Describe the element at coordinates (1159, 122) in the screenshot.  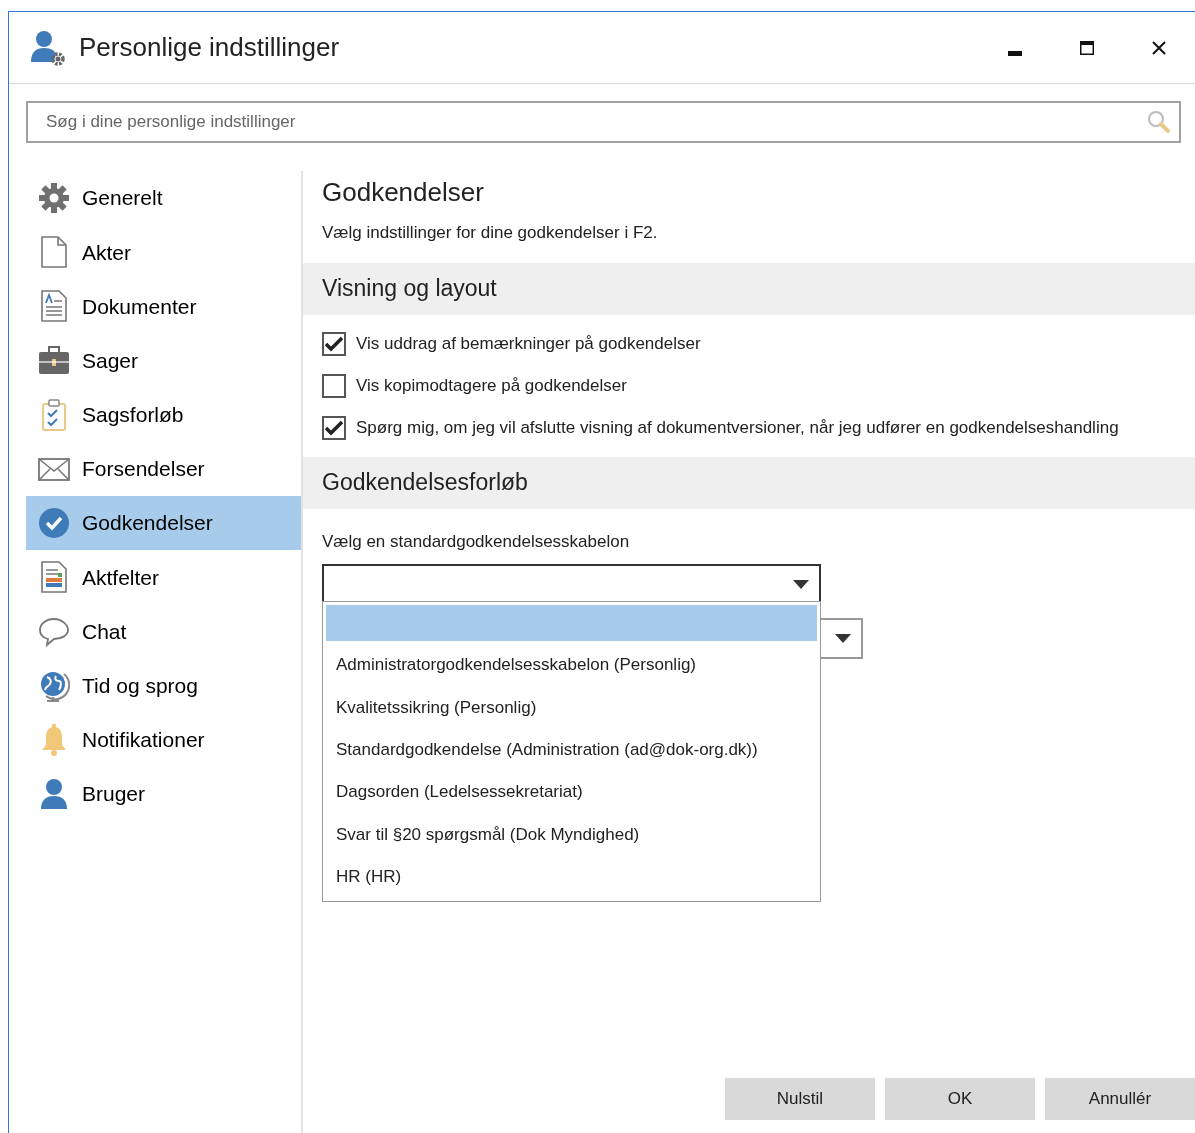
I see `search-icon` at that location.